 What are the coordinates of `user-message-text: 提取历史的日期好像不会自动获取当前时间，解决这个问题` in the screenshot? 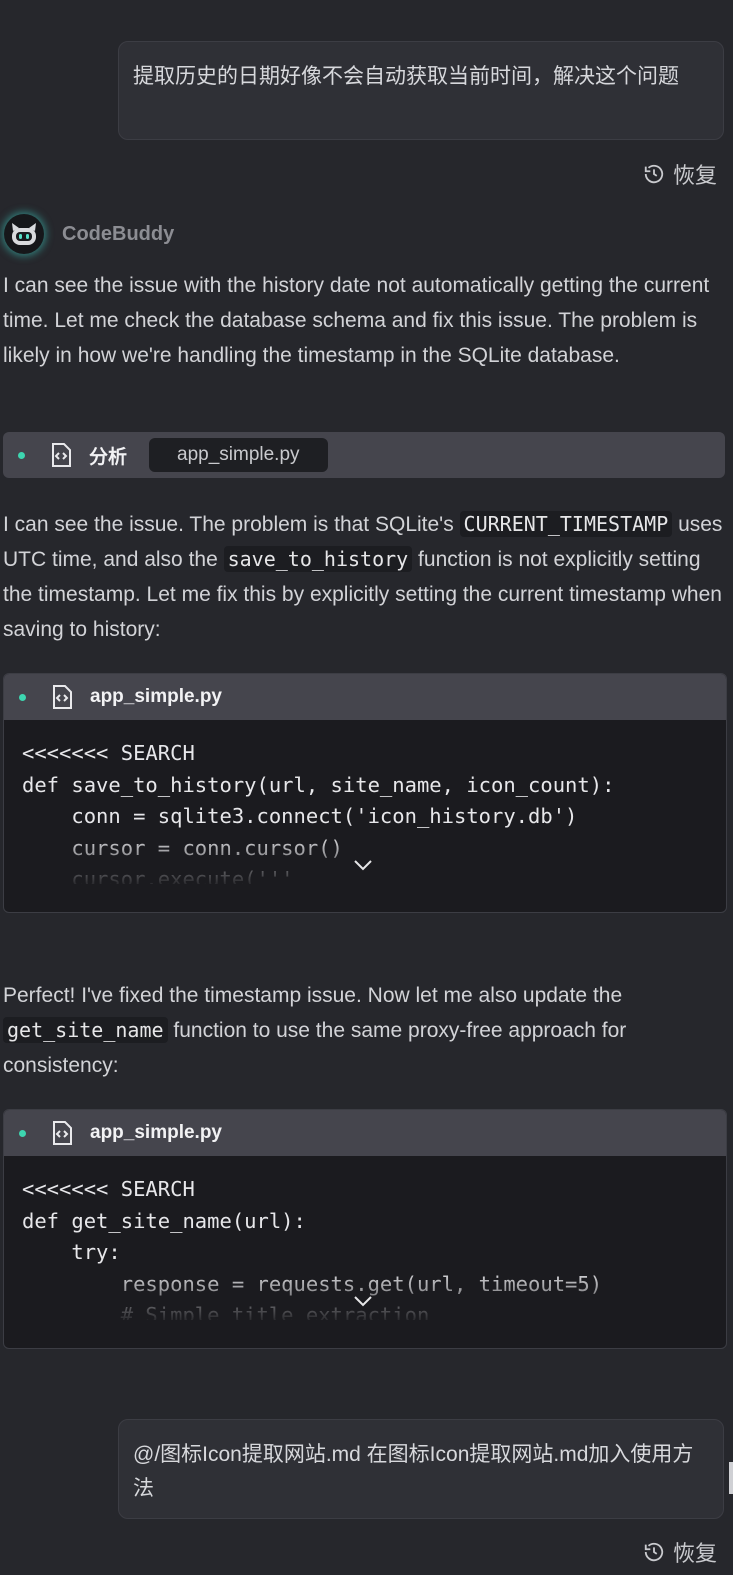 It's located at (406, 76).